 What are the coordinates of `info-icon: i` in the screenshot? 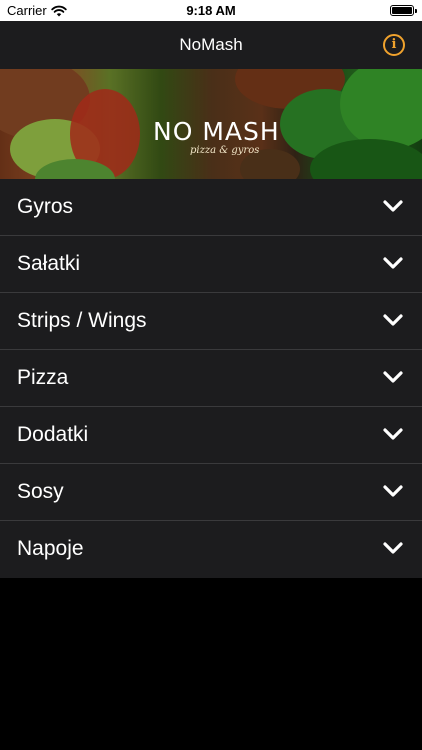 It's located at (394, 45).